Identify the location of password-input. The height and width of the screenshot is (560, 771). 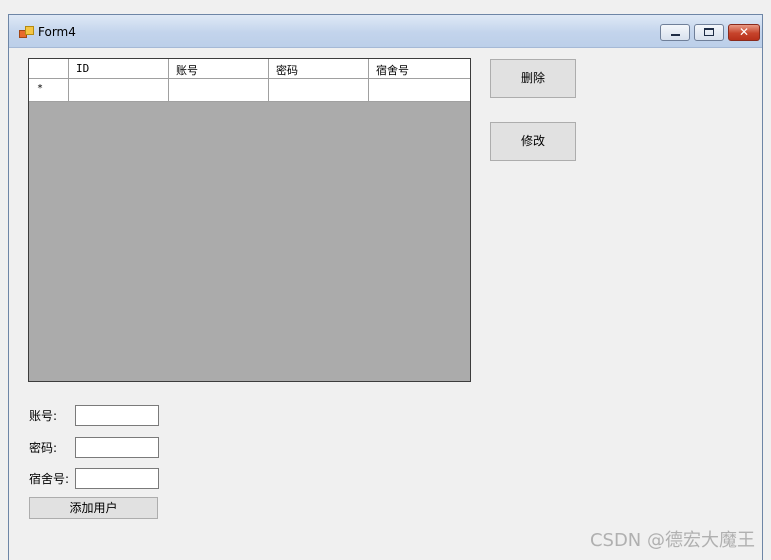
(117, 447).